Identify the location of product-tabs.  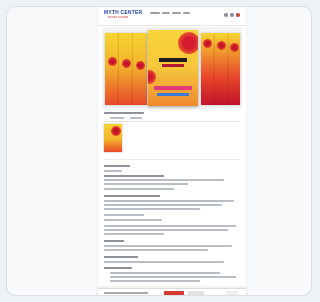
(172, 119).